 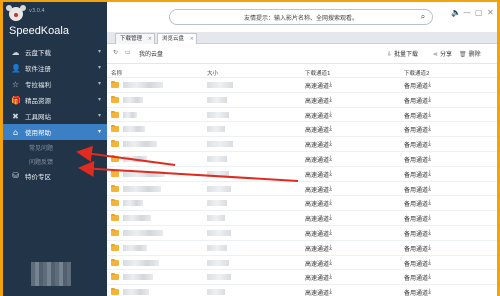 What do you see at coordinates (479, 12) in the screenshot?
I see `maximize-button: ▢` at bounding box center [479, 12].